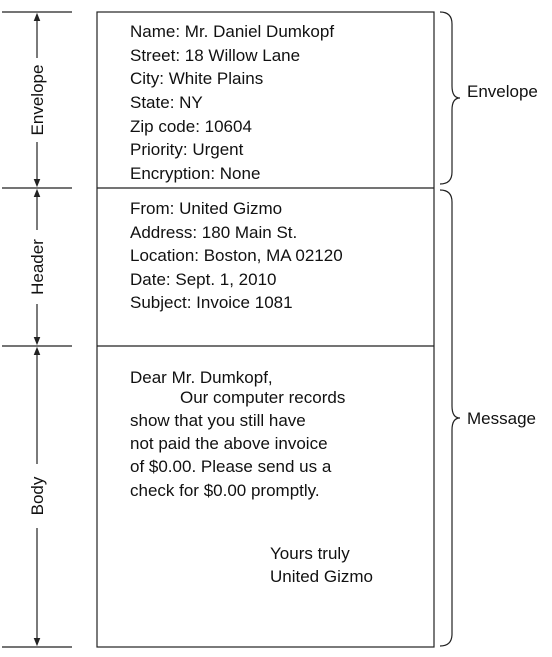  Describe the element at coordinates (450, 418) in the screenshot. I see `message-brace` at that location.